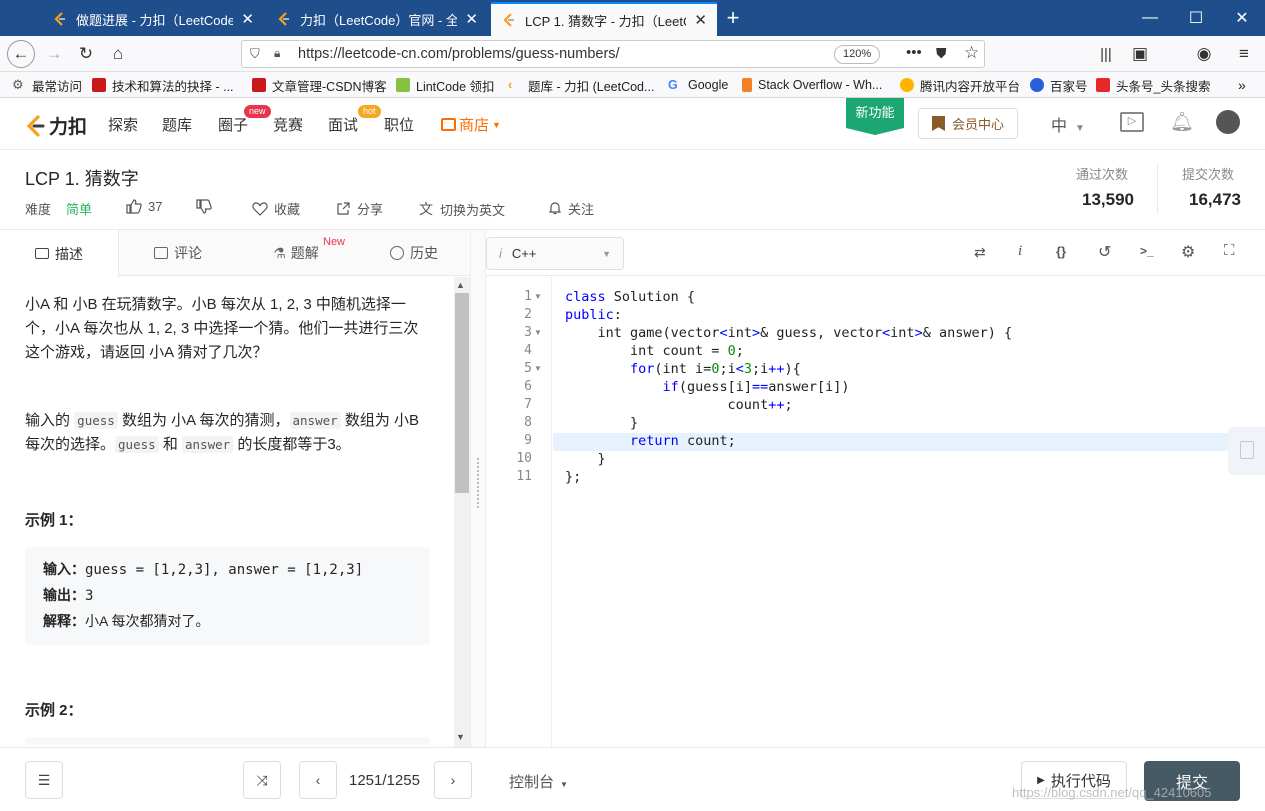 The image size is (1265, 811). What do you see at coordinates (445, 85) in the screenshot?
I see `bookmark-lintcode: LintCode 领扣` at bounding box center [445, 85].